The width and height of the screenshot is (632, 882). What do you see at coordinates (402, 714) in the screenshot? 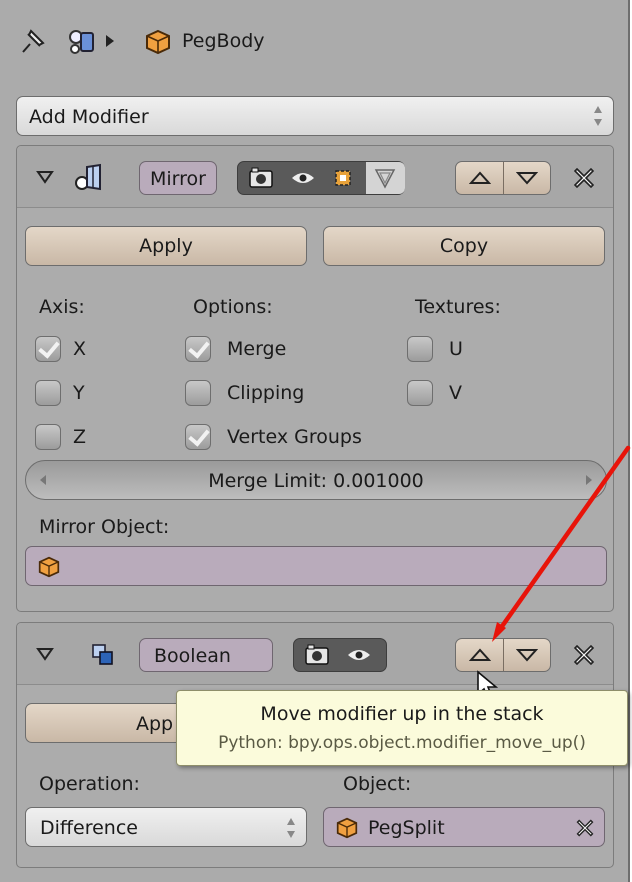
I see `tooltip-title: Move modifier up in the stack` at bounding box center [402, 714].